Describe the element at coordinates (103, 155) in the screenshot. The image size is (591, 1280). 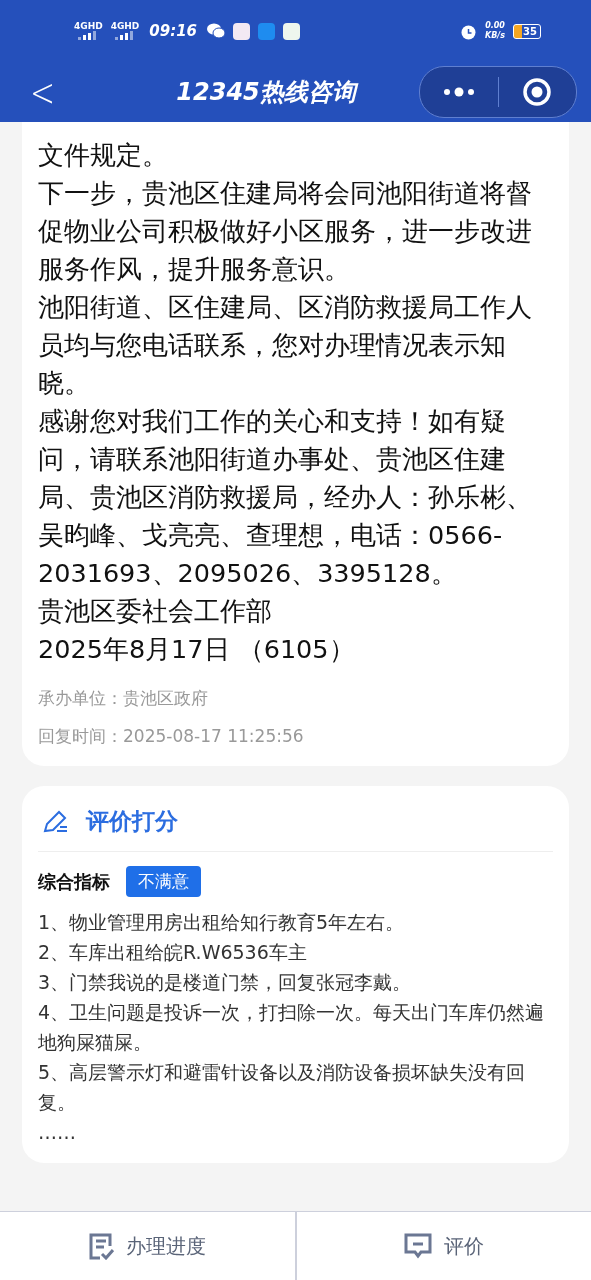
I see `reply-text: 文件规定。` at that location.